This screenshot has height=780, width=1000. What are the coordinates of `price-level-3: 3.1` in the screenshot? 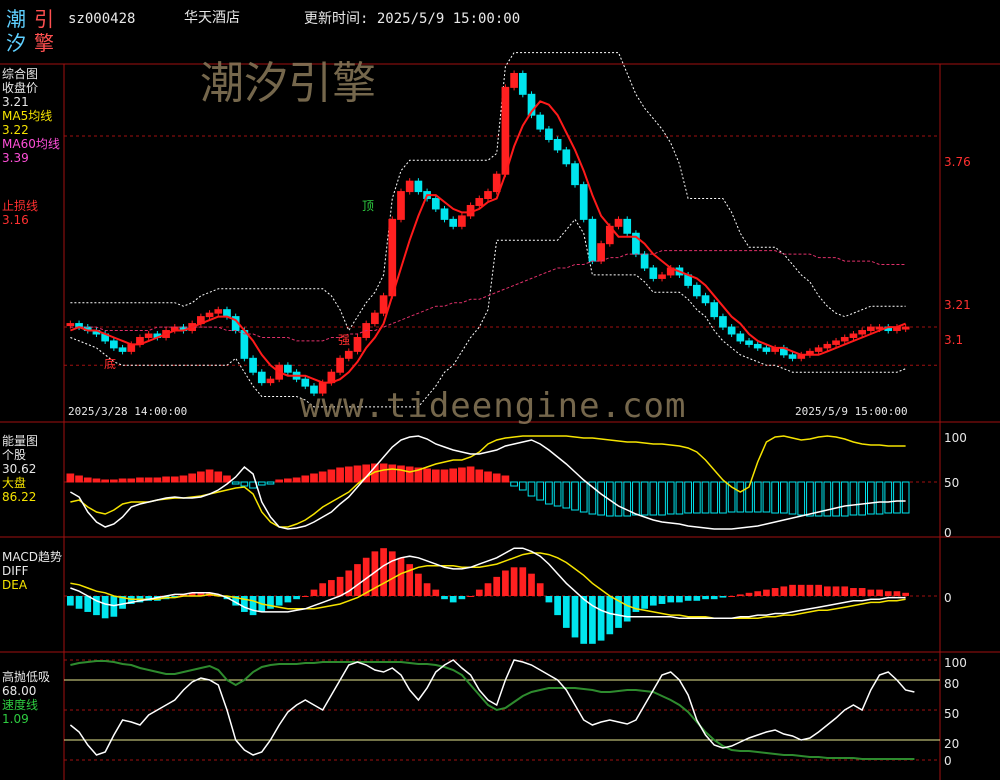 It's located at (954, 340).